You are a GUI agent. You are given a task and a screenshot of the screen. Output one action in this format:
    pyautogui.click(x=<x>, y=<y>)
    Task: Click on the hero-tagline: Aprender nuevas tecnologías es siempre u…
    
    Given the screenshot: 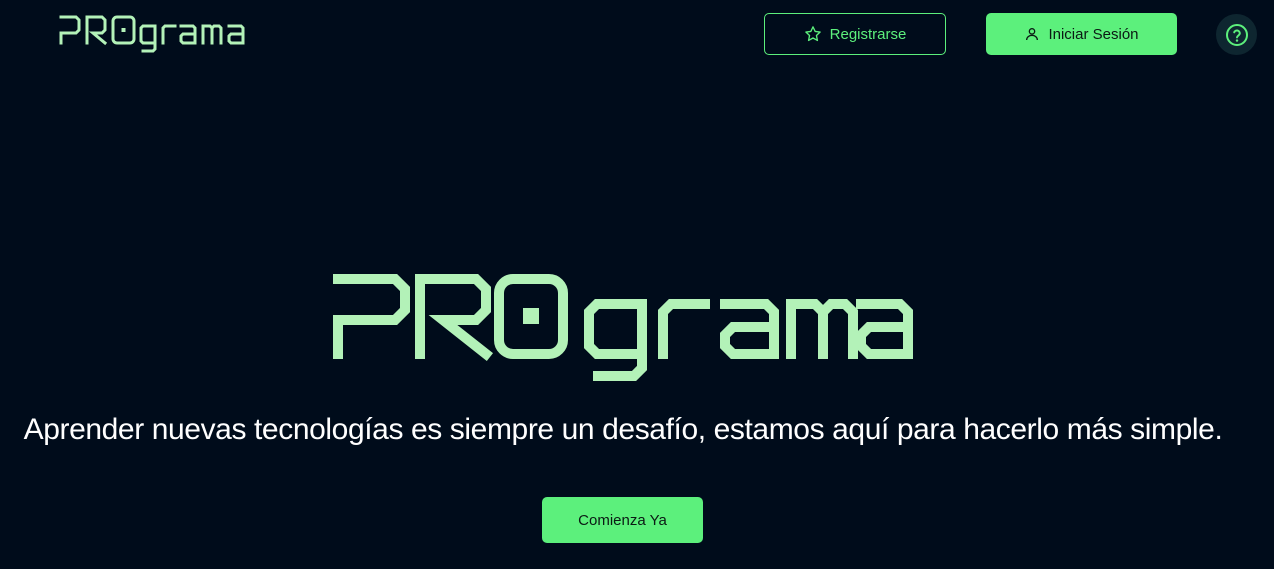 What is the action you would take?
    pyautogui.click(x=623, y=429)
    